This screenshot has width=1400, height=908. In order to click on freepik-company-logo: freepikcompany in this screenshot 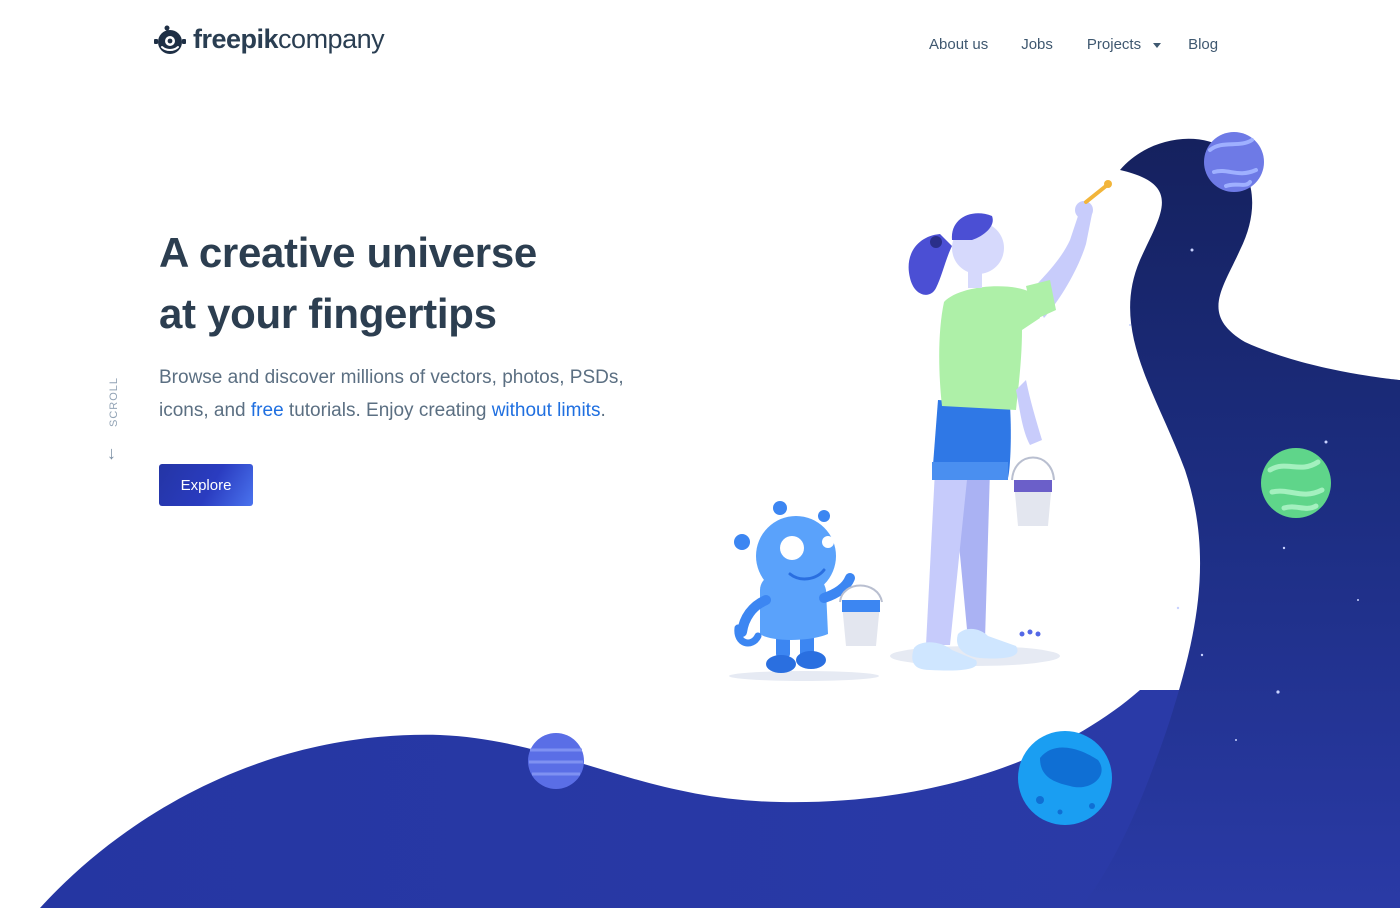, I will do `click(269, 39)`.